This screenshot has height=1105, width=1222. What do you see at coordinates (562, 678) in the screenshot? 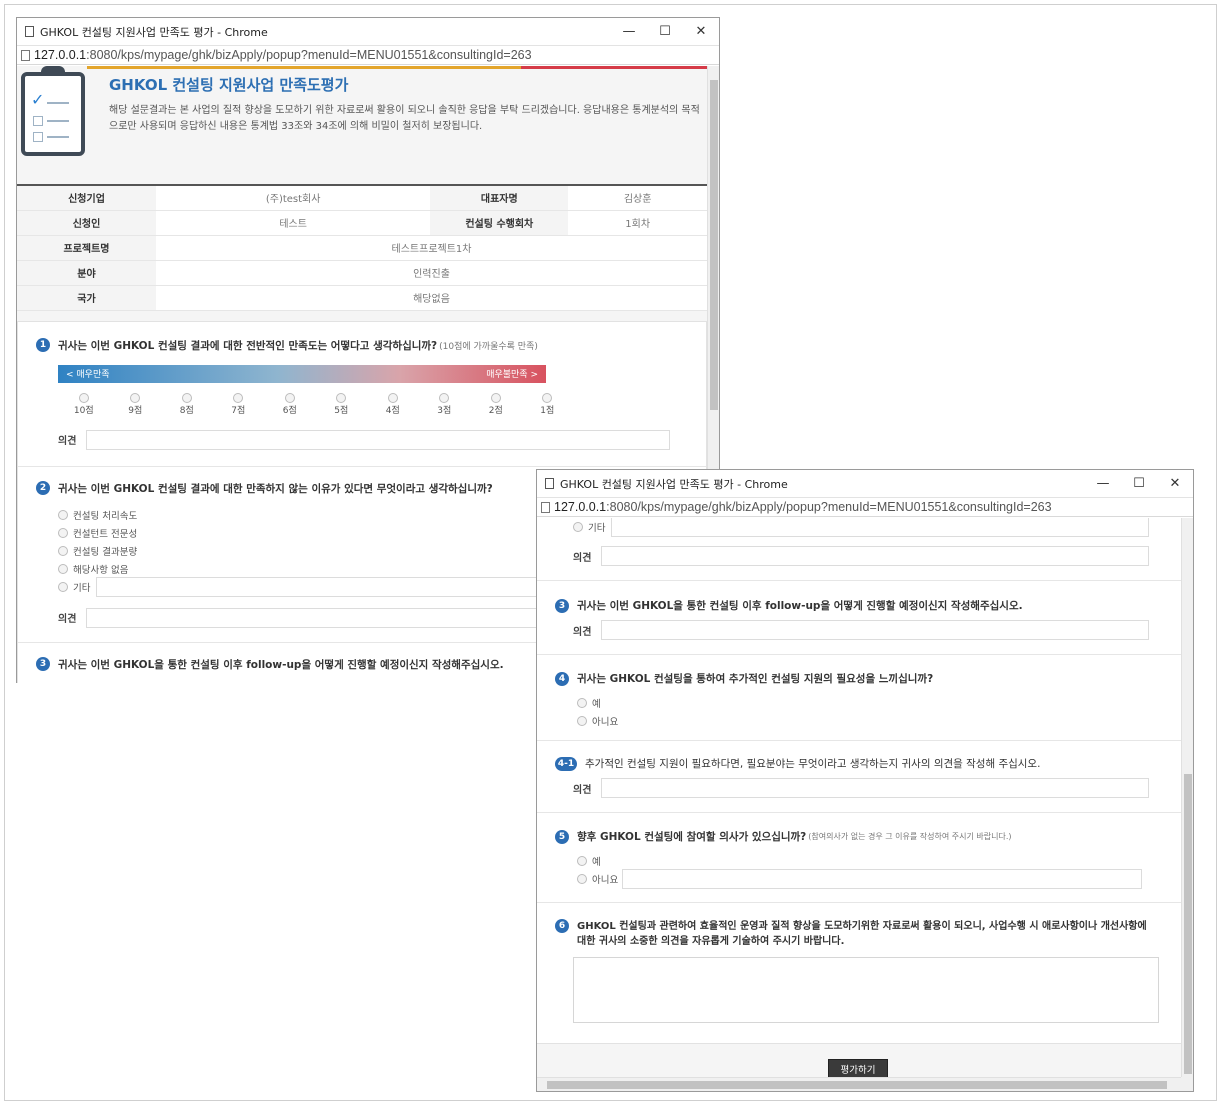
I see `question-number-badge: 4` at bounding box center [562, 678].